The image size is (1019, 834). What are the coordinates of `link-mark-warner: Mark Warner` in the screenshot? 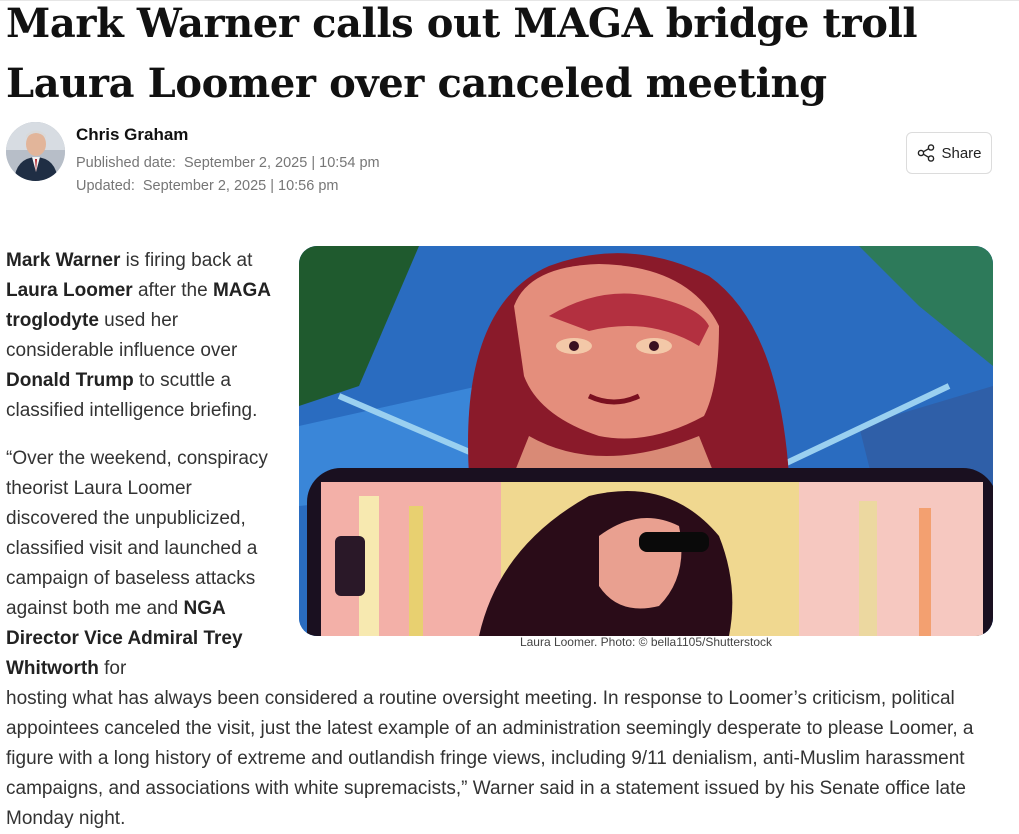 It's located at (63, 260).